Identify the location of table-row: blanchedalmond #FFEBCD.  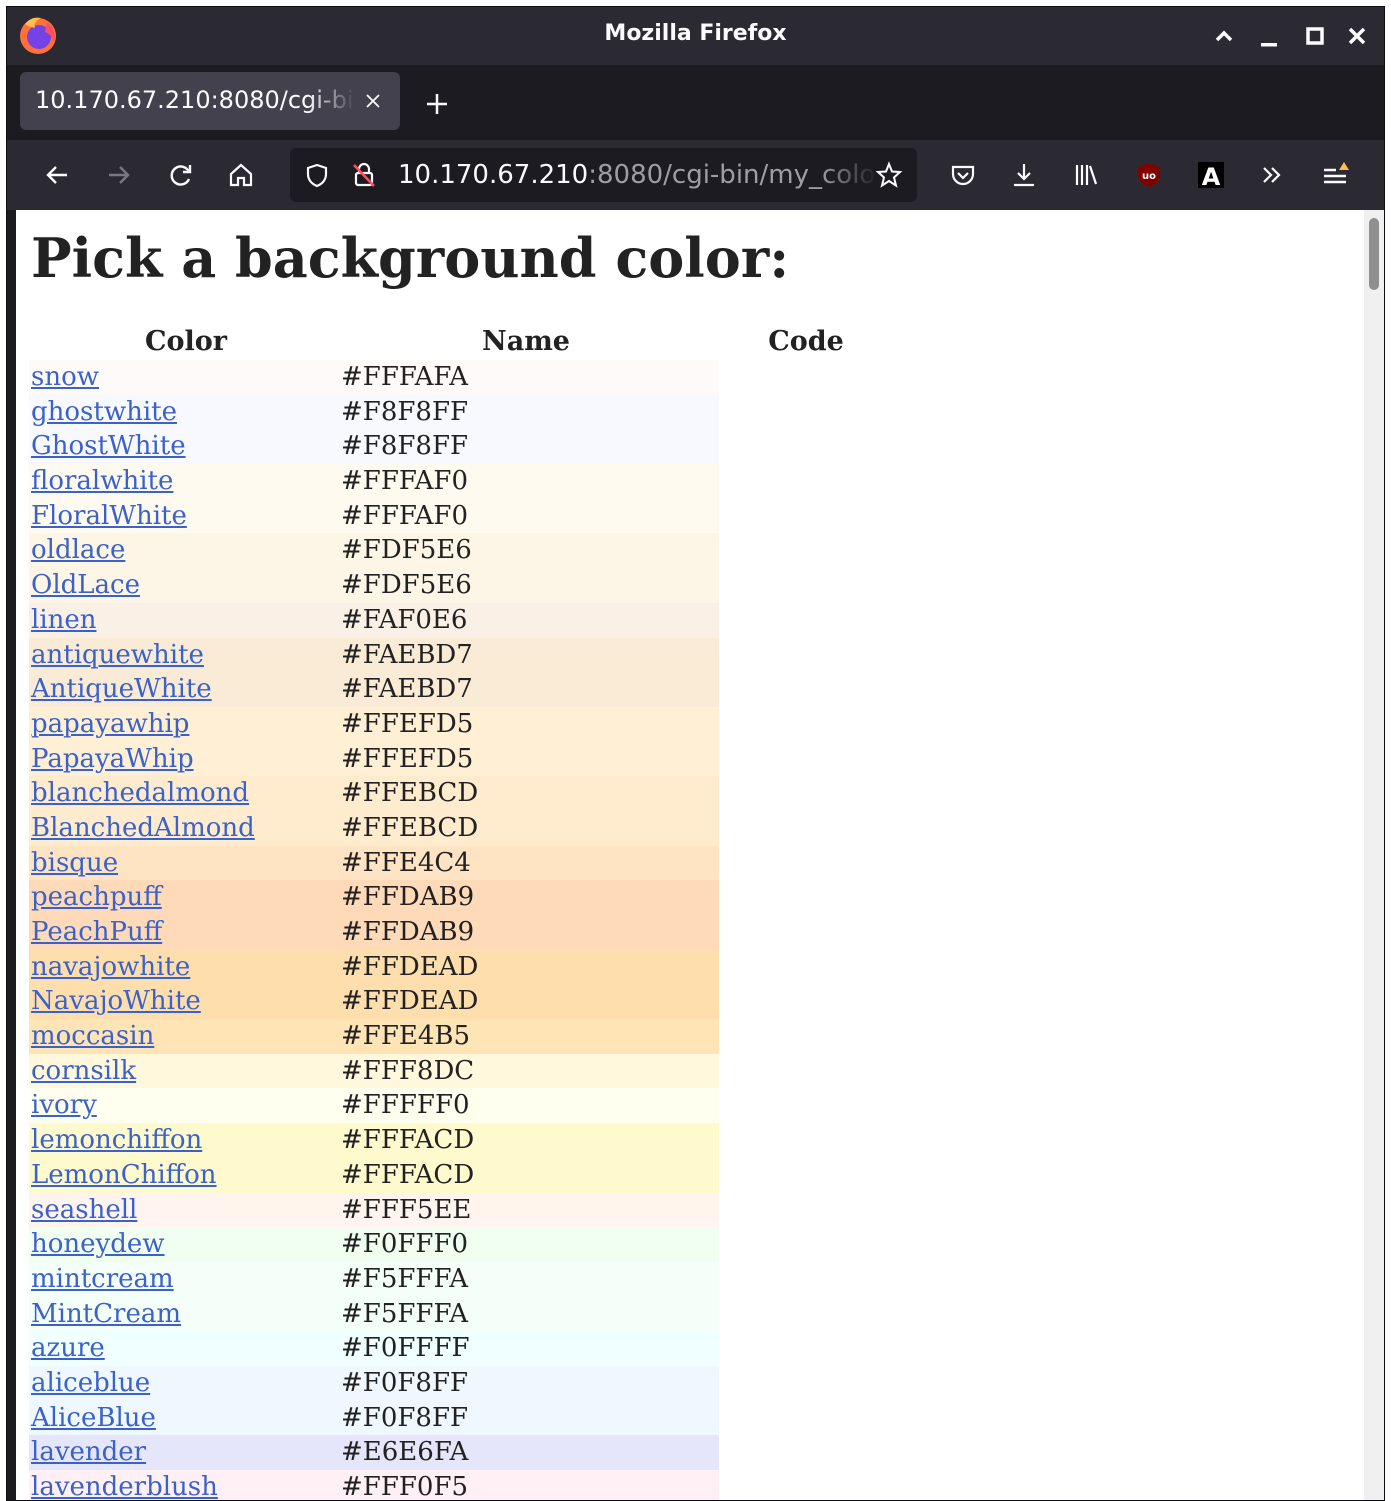
(374, 793).